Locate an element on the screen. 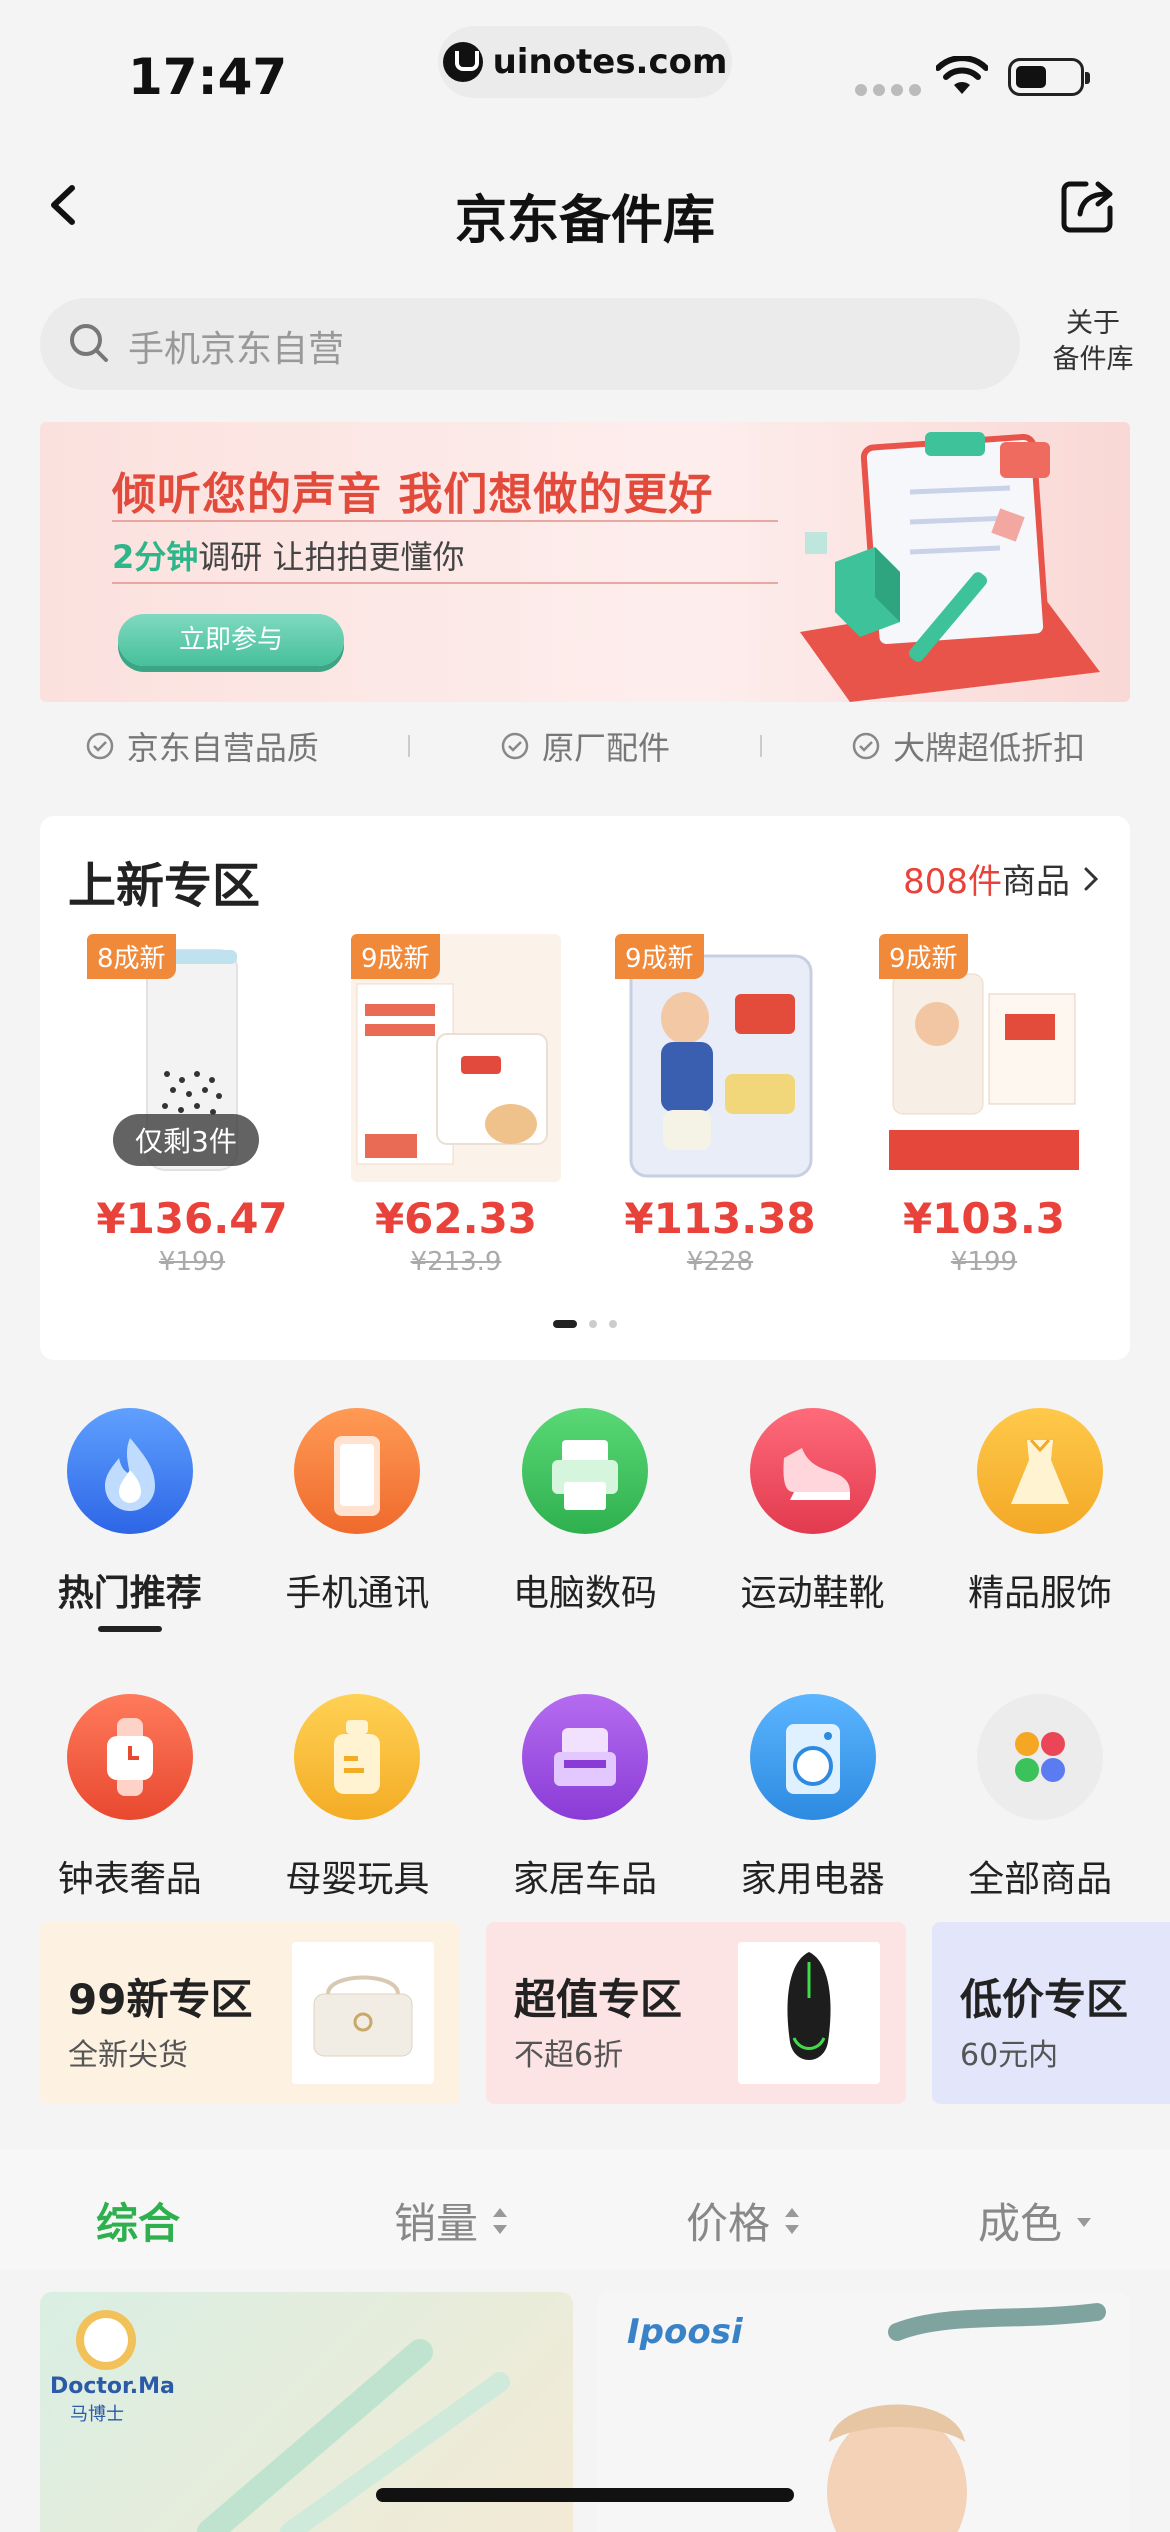  washer-icon is located at coordinates (812, 1757).